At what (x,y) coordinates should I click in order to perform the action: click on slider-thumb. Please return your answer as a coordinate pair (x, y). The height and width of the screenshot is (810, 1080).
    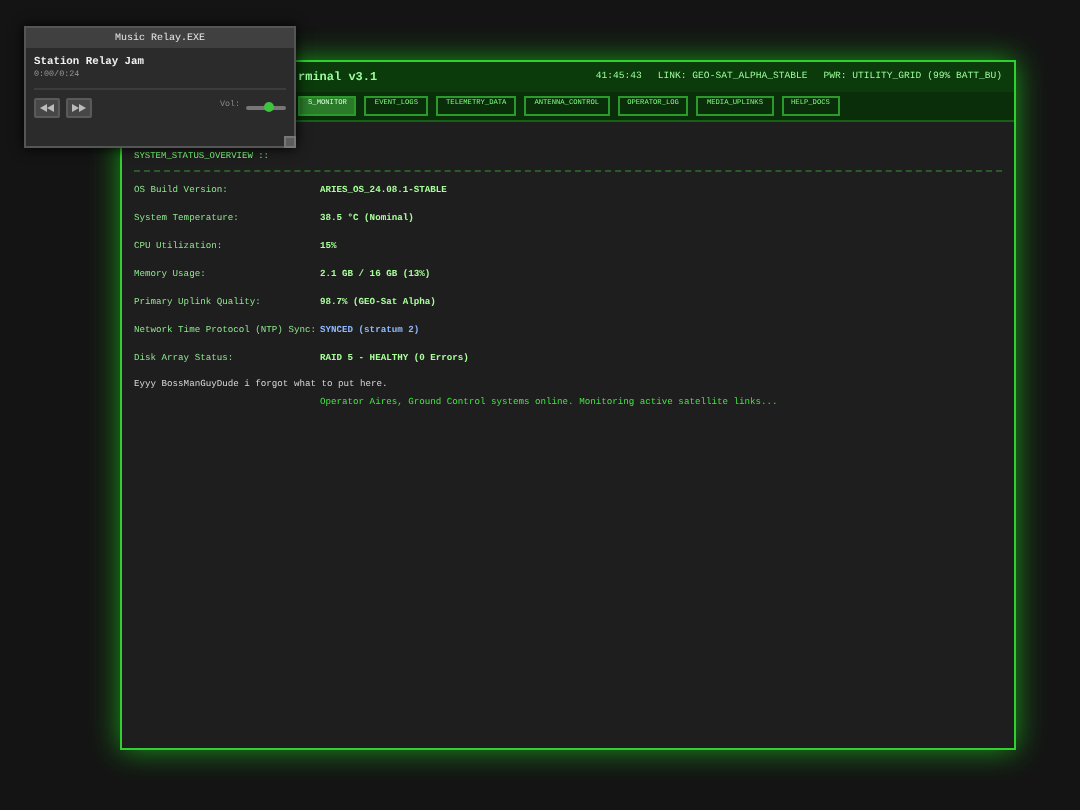
    Looking at the image, I should click on (268, 106).